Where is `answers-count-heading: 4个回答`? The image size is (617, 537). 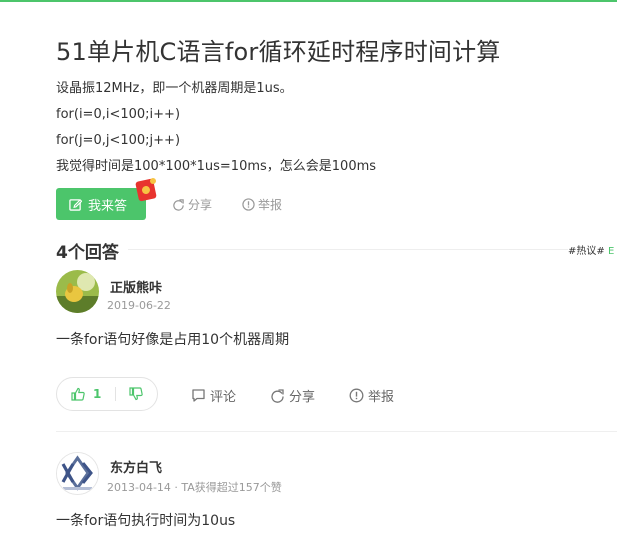 answers-count-heading: 4个回答 is located at coordinates (87, 253).